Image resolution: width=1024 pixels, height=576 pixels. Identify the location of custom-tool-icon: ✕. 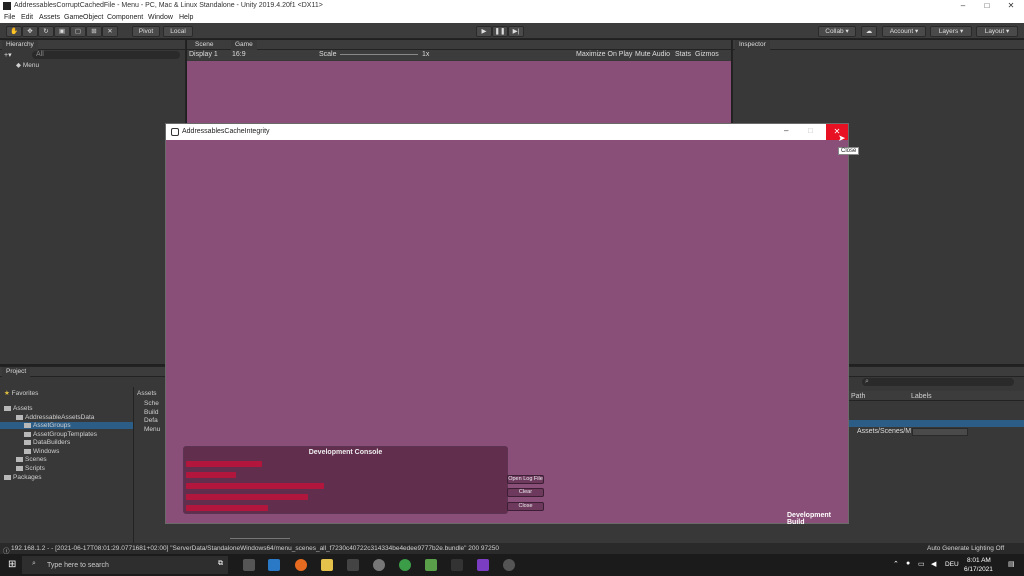
(110, 31).